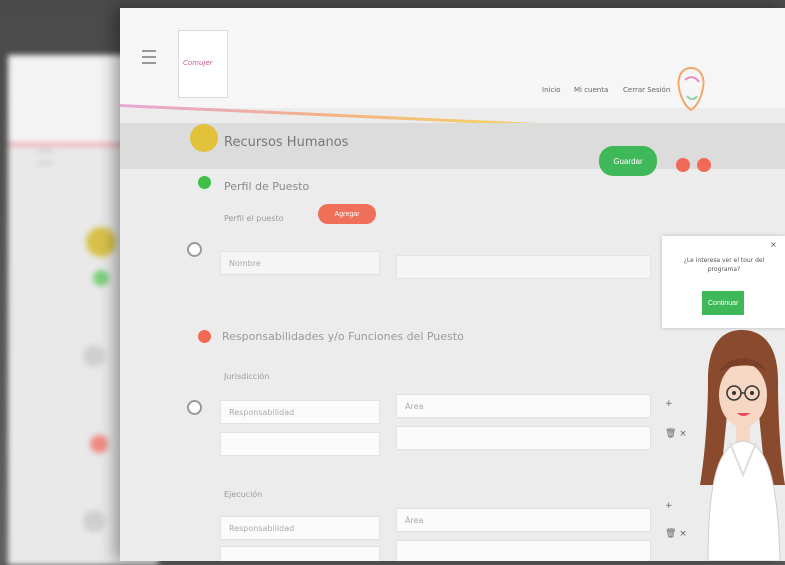 The width and height of the screenshot is (785, 565). What do you see at coordinates (300, 412) in the screenshot?
I see `responsabilidad-input-1: Responsabilidad` at bounding box center [300, 412].